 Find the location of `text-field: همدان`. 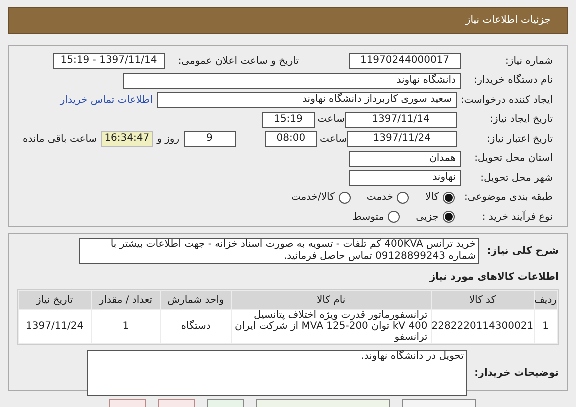

text-field: همدان is located at coordinates (405, 158).